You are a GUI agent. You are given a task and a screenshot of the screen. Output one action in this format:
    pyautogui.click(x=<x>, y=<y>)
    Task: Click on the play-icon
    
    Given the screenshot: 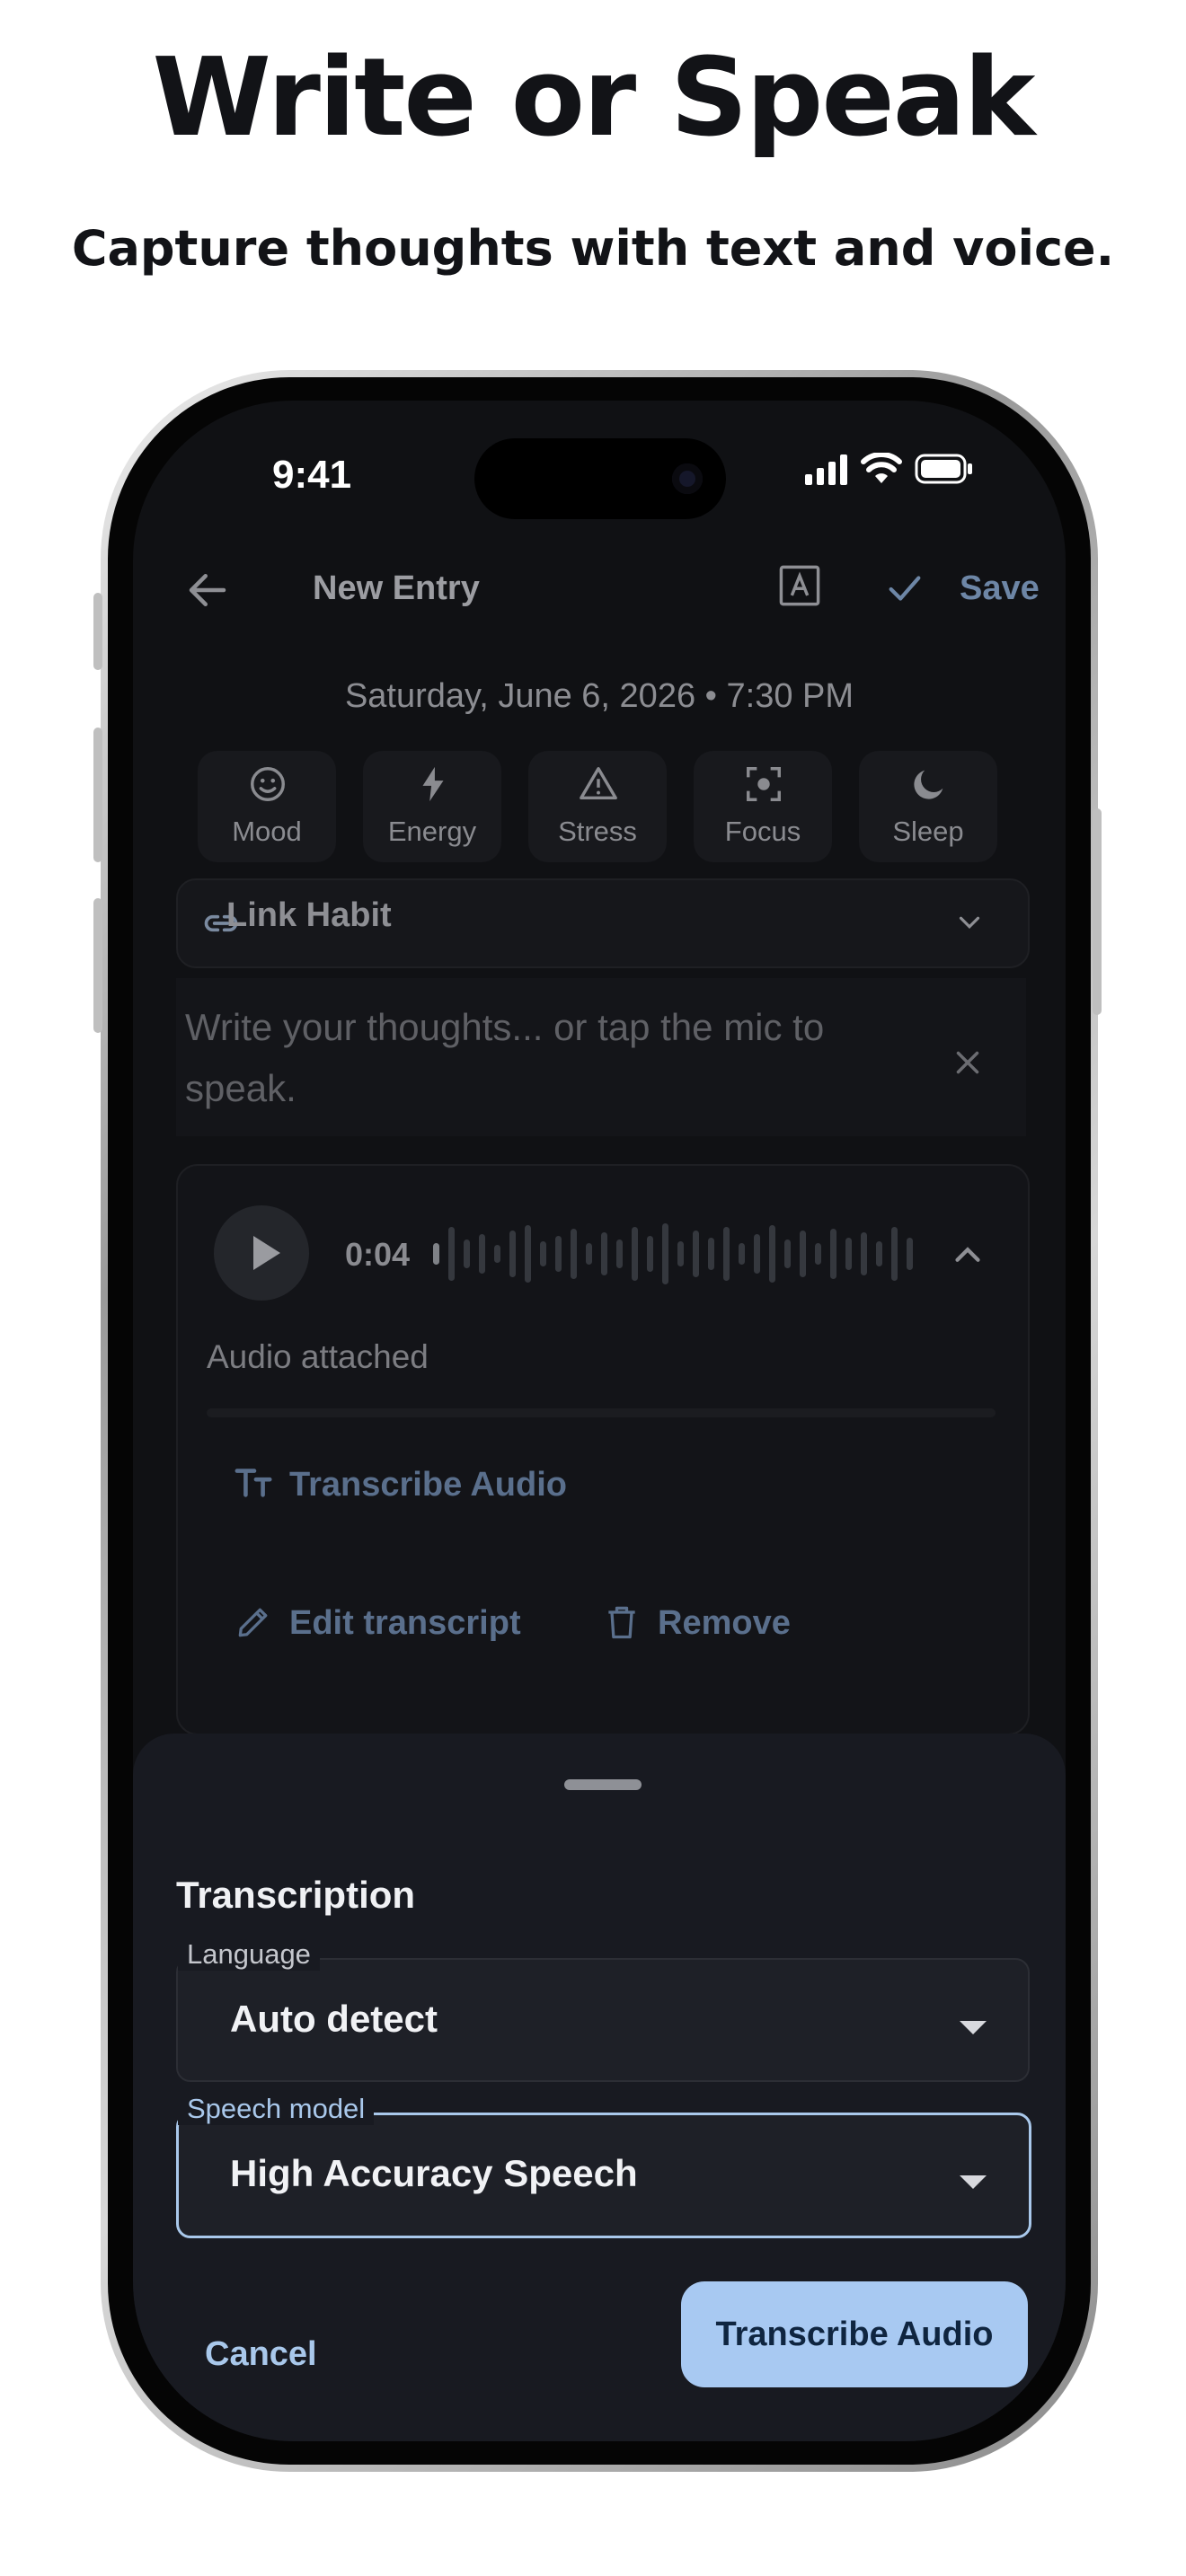 What is the action you would take?
    pyautogui.click(x=266, y=1253)
    